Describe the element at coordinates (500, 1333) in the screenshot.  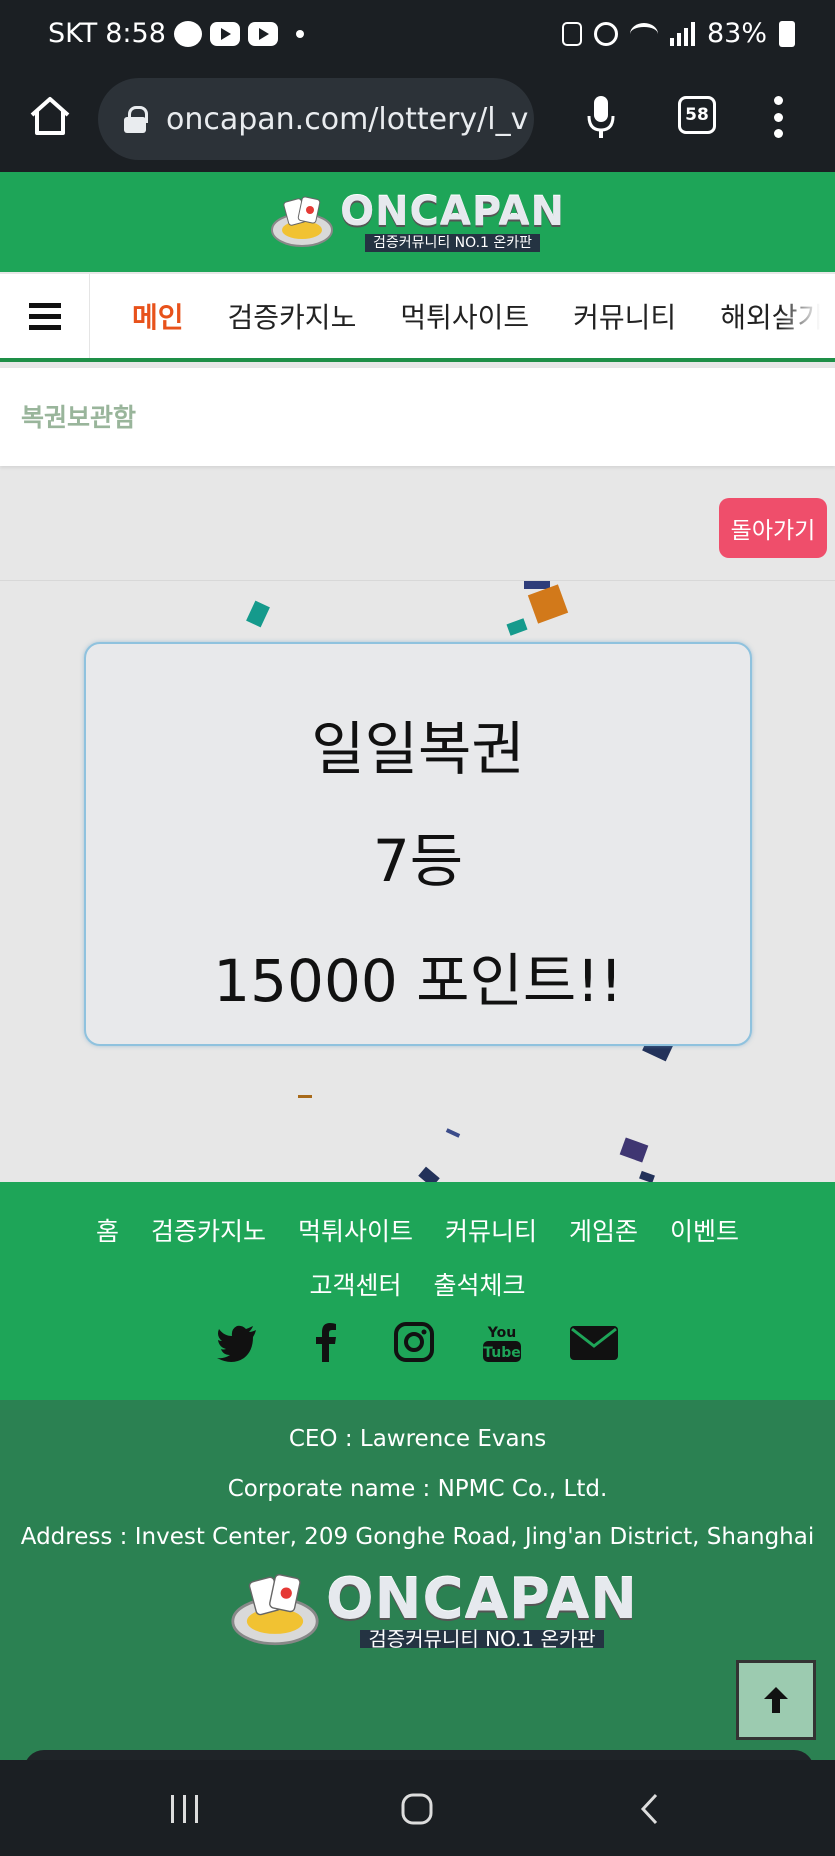
I see `svg-text: You` at that location.